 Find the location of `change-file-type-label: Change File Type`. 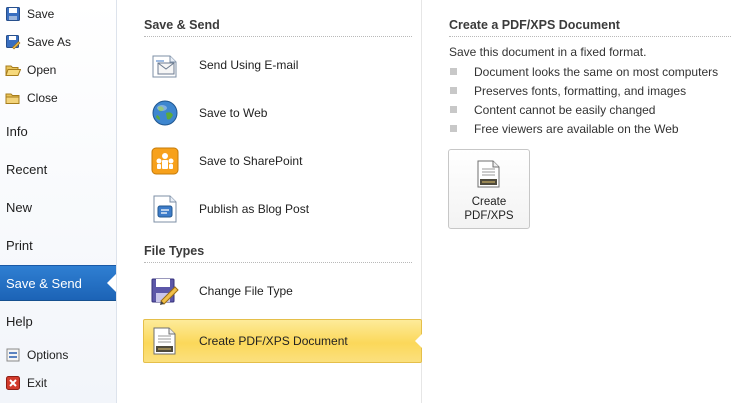

change-file-type-label: Change File Type is located at coordinates (246, 291).